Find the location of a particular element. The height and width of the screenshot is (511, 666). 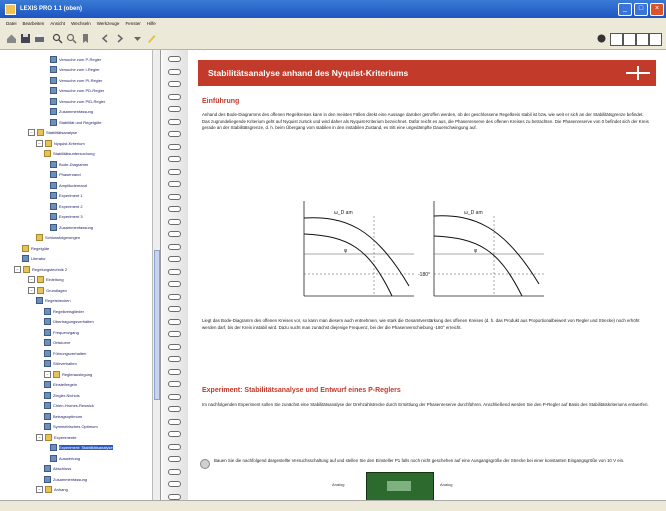

menu-file: Datei is located at coordinates (11, 23).